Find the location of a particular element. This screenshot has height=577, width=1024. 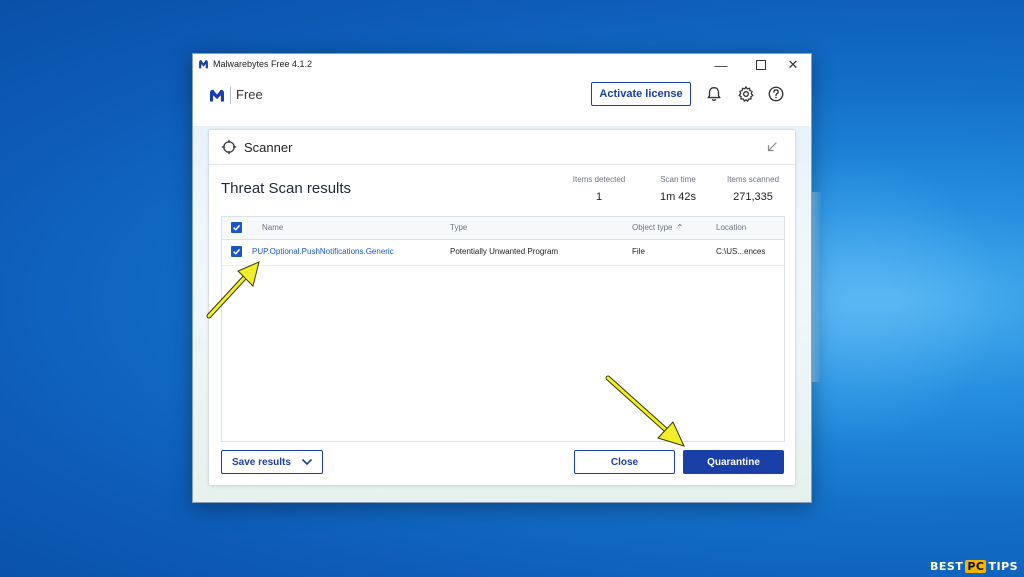

threat-name: PUP.Optional.PushNotifications.Generic is located at coordinates (323, 251).